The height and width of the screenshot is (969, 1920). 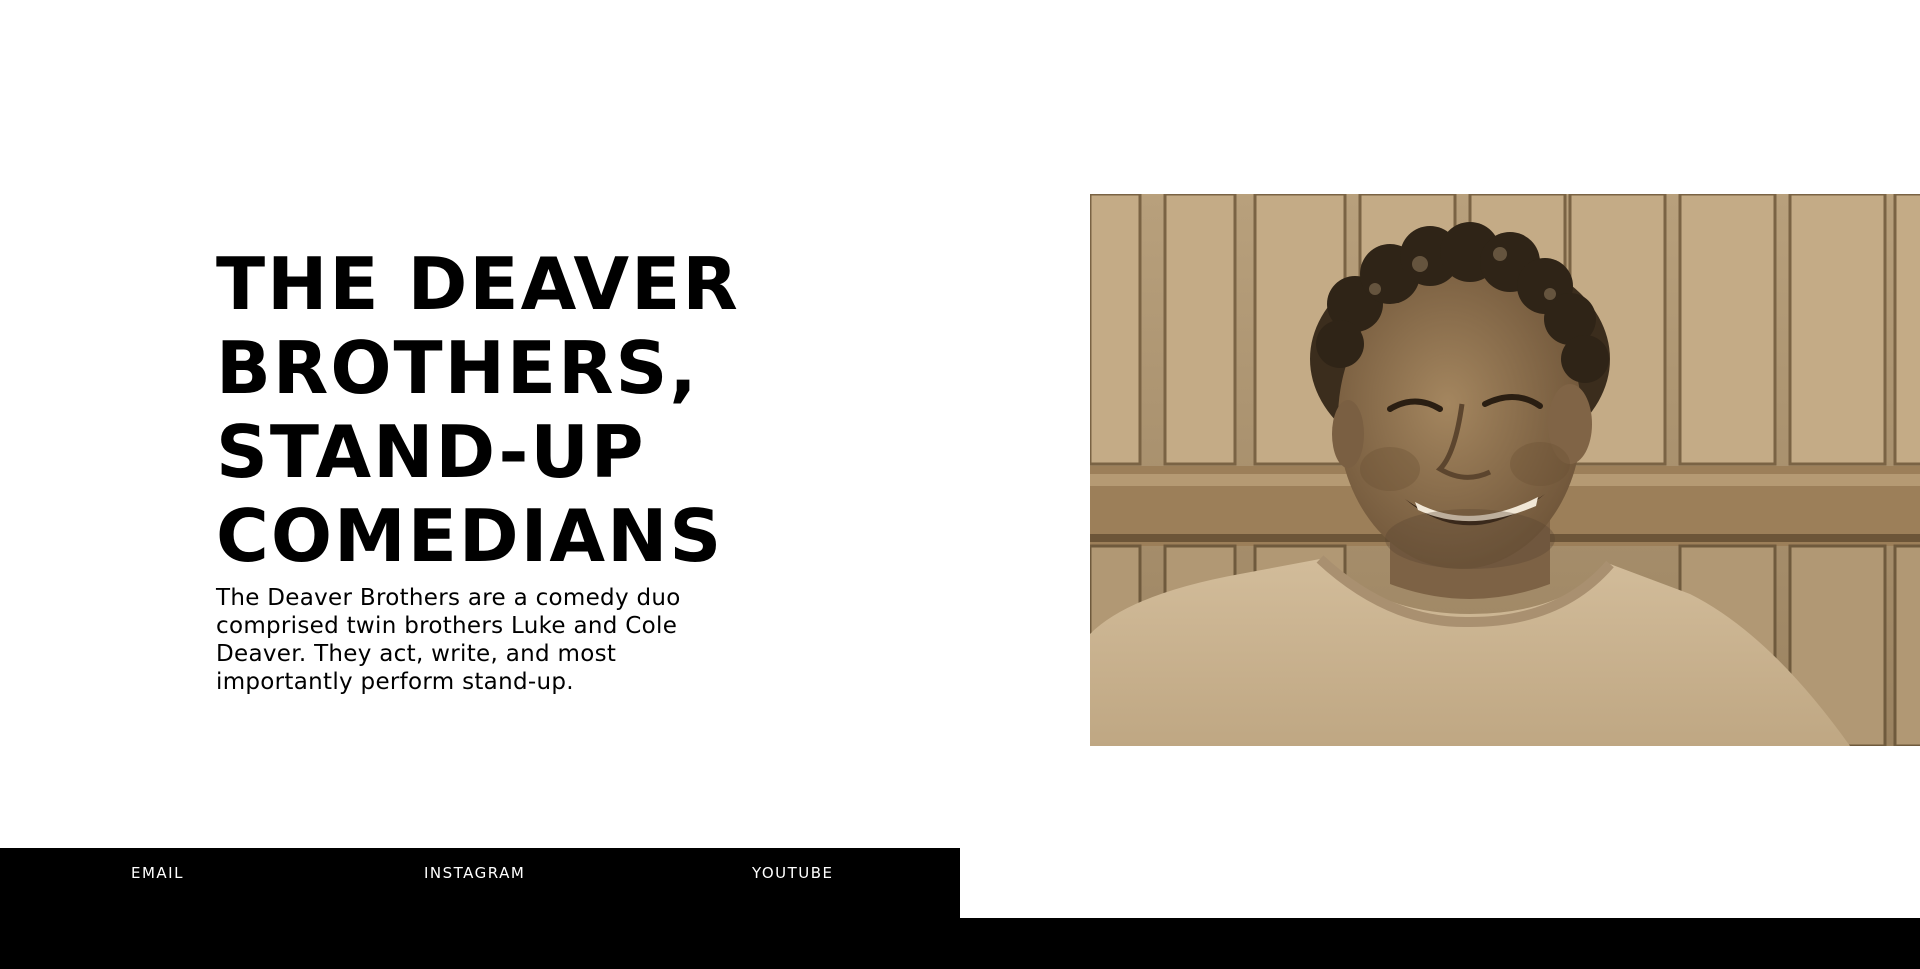 I want to click on footer-nav: EMAIL INSTAGRAM YOUTUBE, so click(x=480, y=908).